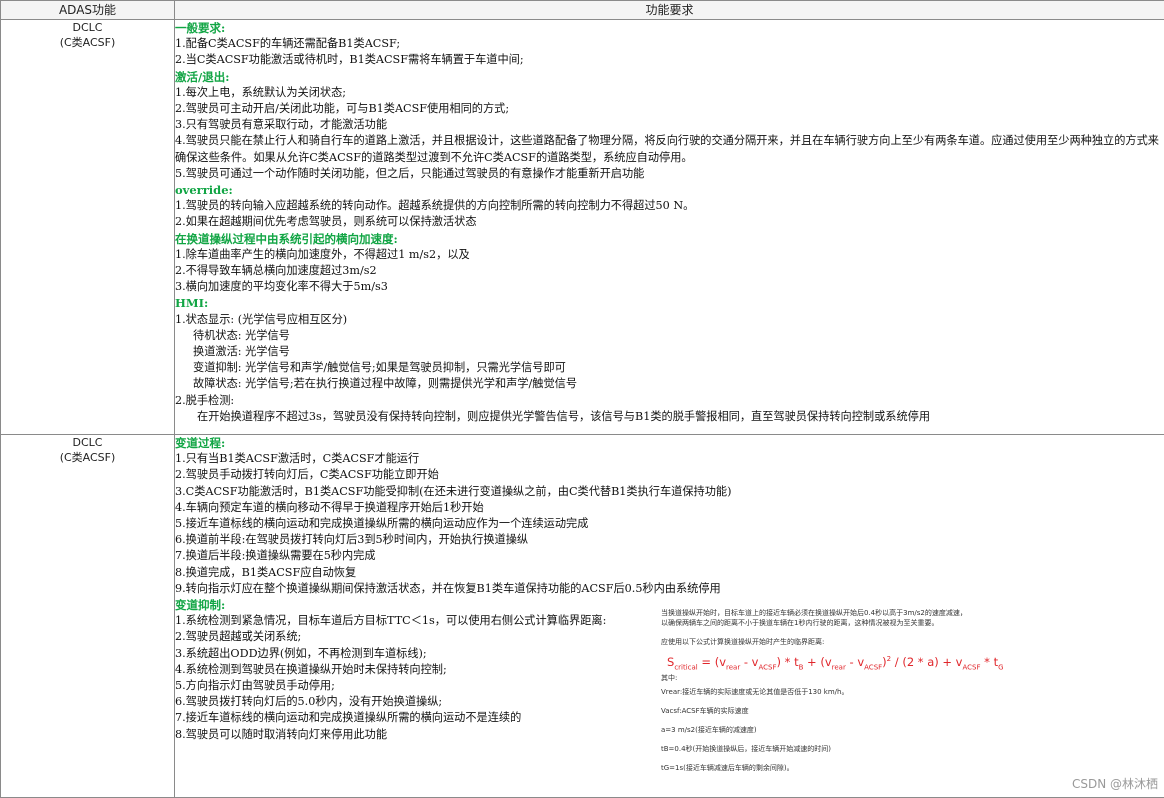 Image resolution: width=1164 pixels, height=798 pixels. I want to click on formula-variable: Vrear:接近车辆的实际速度或无论其值是否低于130 km/h。, so click(755, 692).